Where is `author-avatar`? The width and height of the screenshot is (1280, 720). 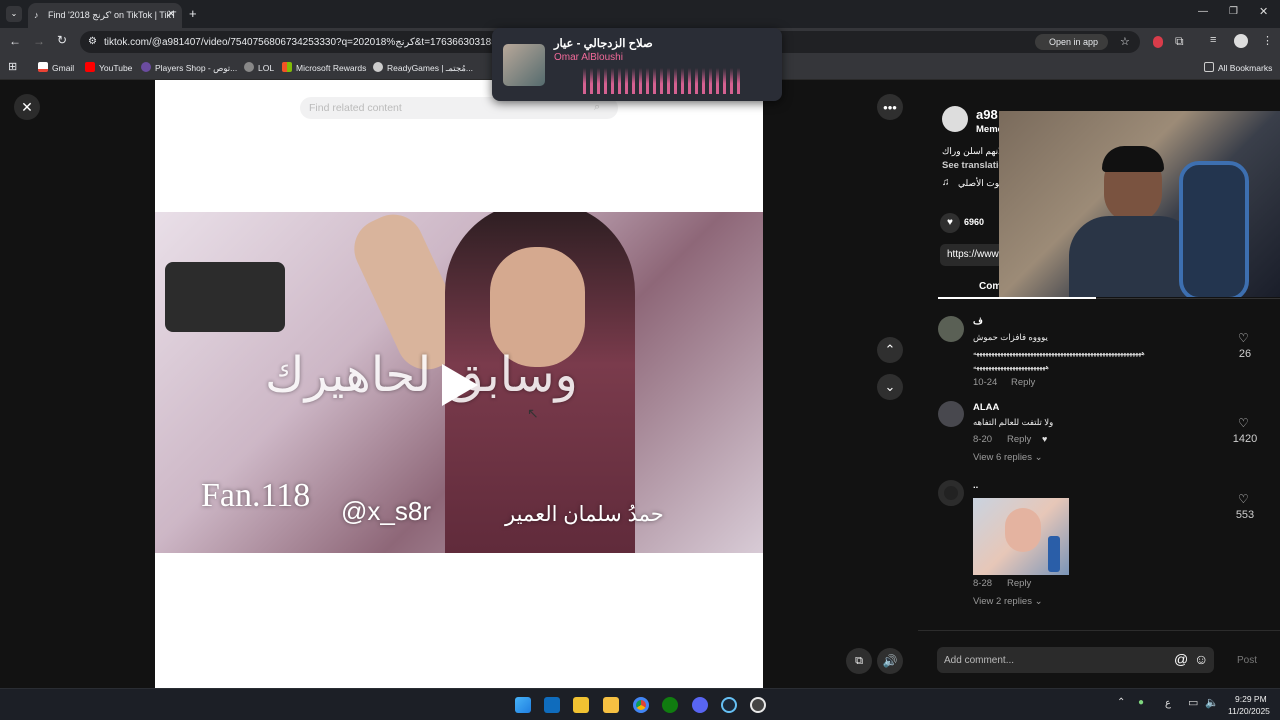
author-avatar is located at coordinates (955, 119).